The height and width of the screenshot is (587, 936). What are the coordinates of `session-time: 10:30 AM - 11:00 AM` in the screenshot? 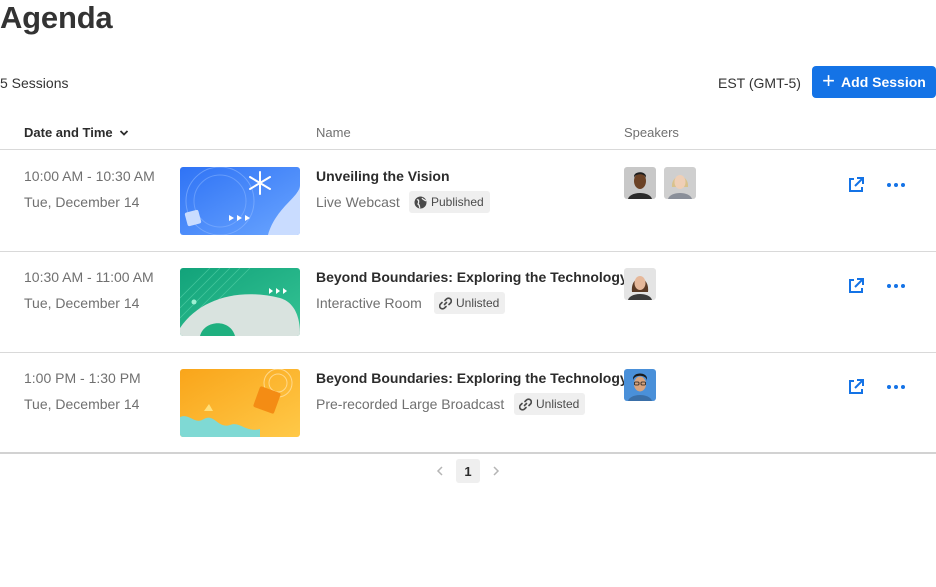 It's located at (89, 277).